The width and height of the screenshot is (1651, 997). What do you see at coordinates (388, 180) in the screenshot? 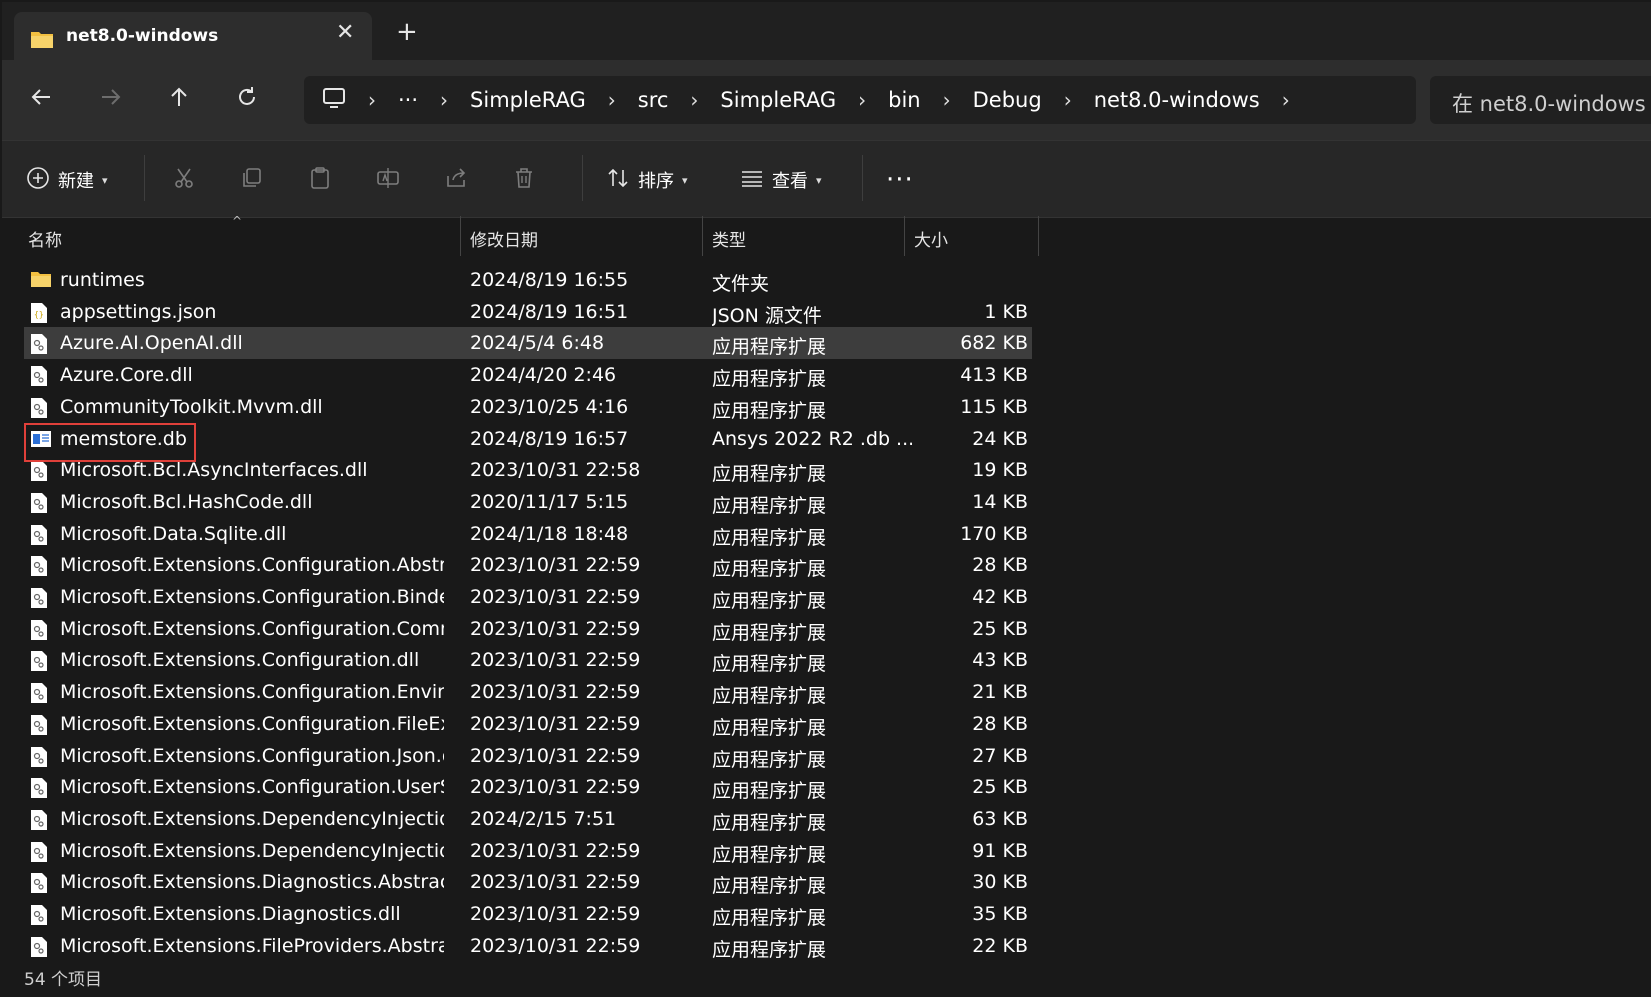
I see `rename-button` at bounding box center [388, 180].